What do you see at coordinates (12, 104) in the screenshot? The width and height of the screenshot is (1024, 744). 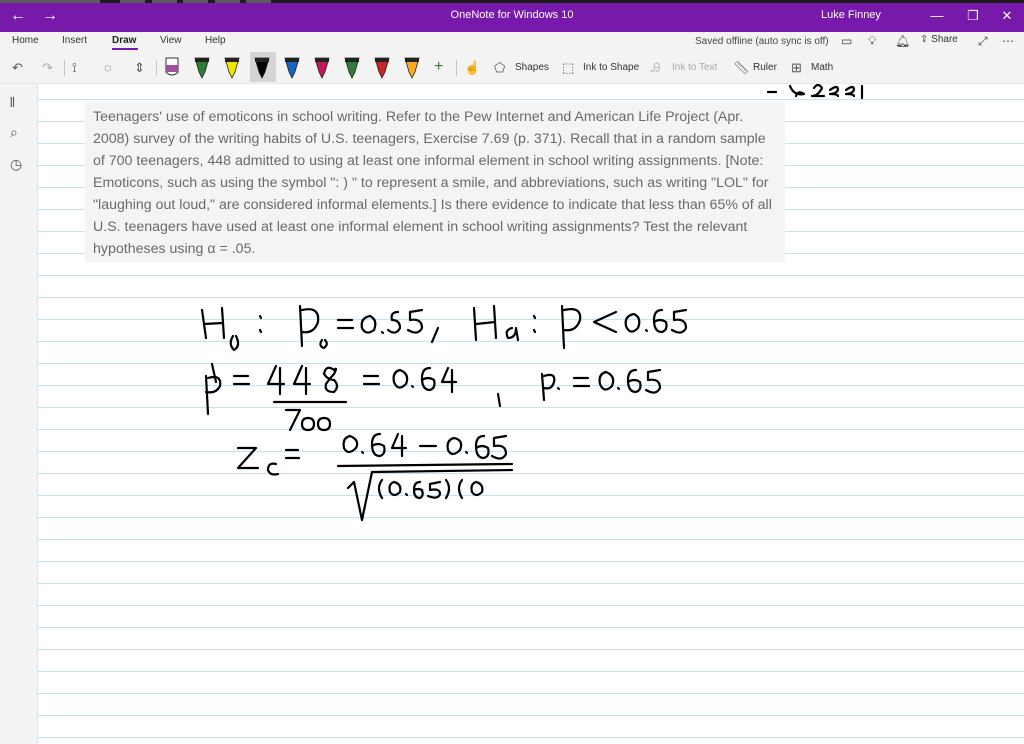 I see `notebooks-icon: 𝍪` at bounding box center [12, 104].